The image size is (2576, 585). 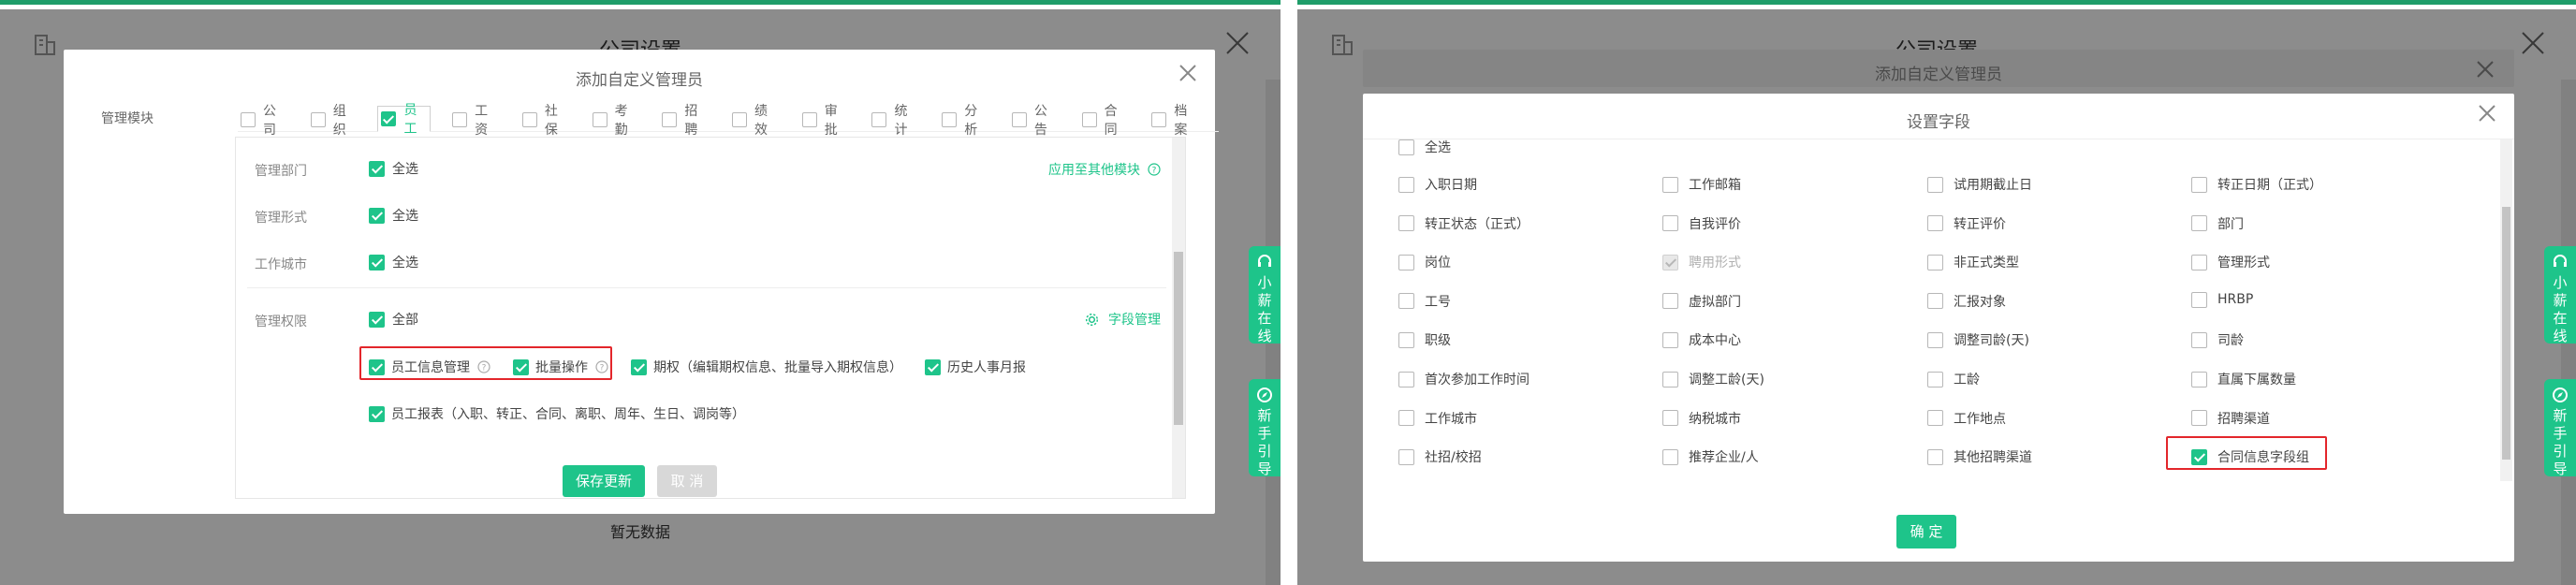 I want to click on field-item: 汇报对象, so click(x=1967, y=301).